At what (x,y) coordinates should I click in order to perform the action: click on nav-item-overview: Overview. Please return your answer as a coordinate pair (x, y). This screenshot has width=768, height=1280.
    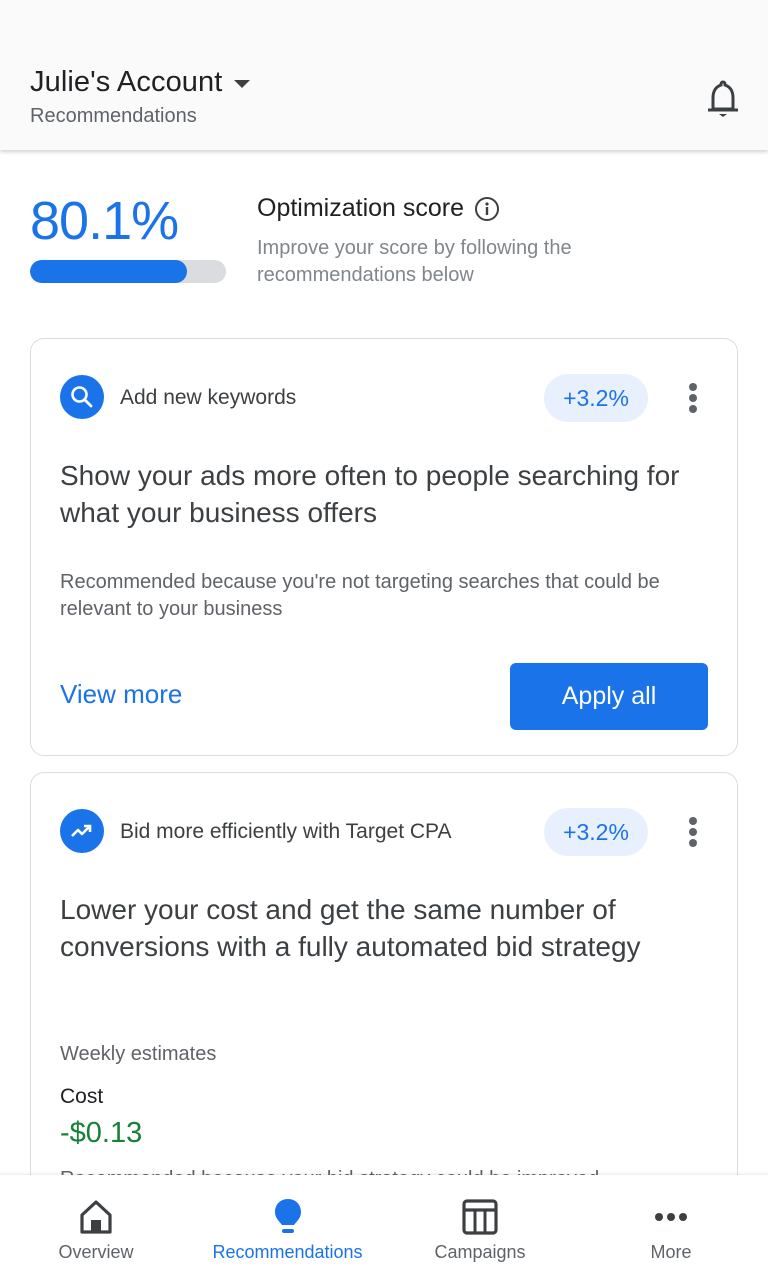
    Looking at the image, I should click on (96, 1227).